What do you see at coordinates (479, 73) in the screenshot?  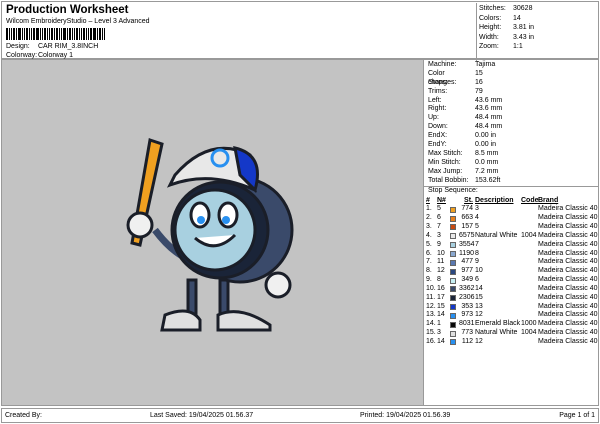 I see `property-value: 15` at bounding box center [479, 73].